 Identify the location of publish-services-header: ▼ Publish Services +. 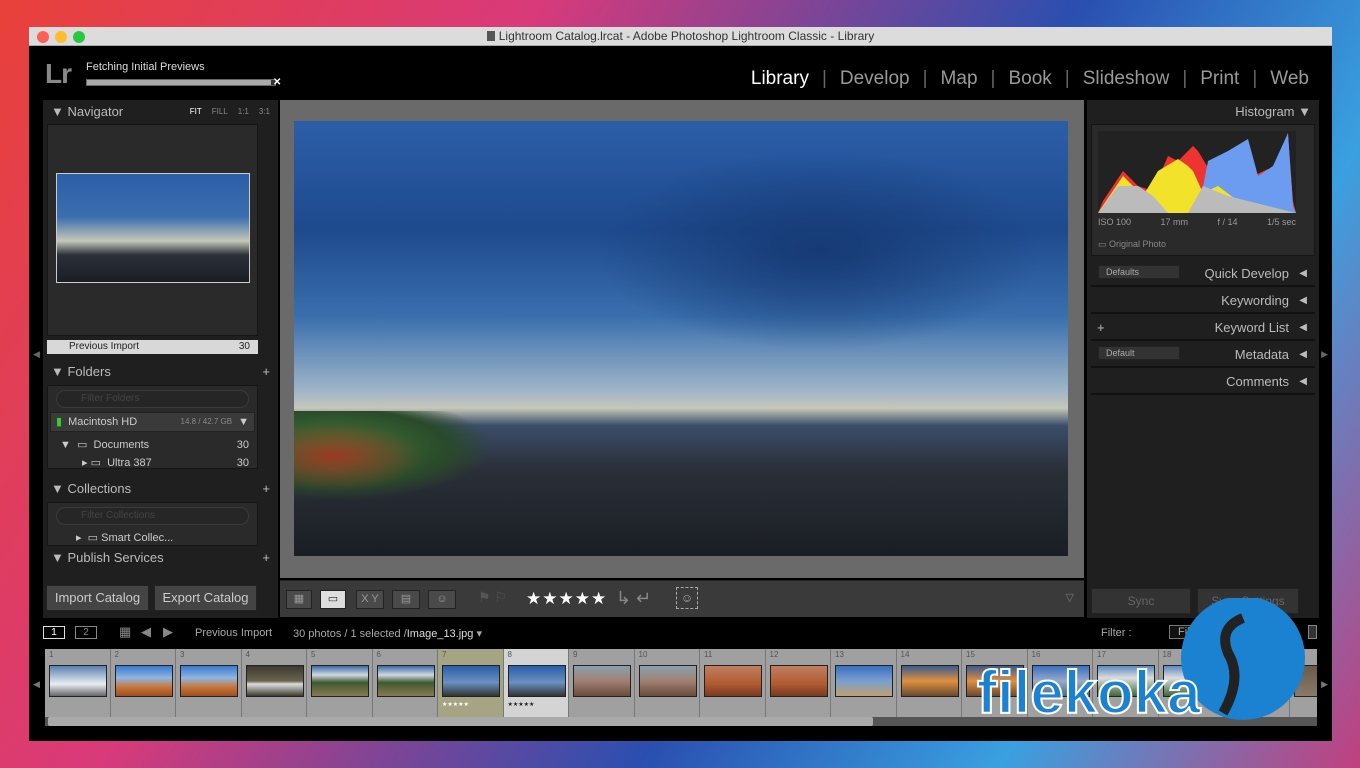
(160, 558).